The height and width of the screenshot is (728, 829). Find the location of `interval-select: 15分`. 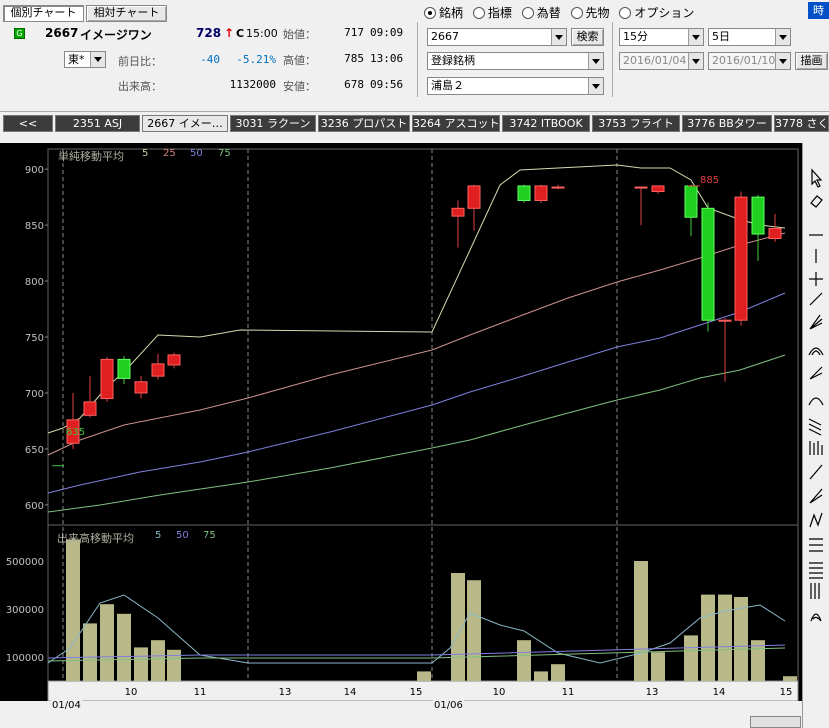

interval-select: 15分 is located at coordinates (661, 37).